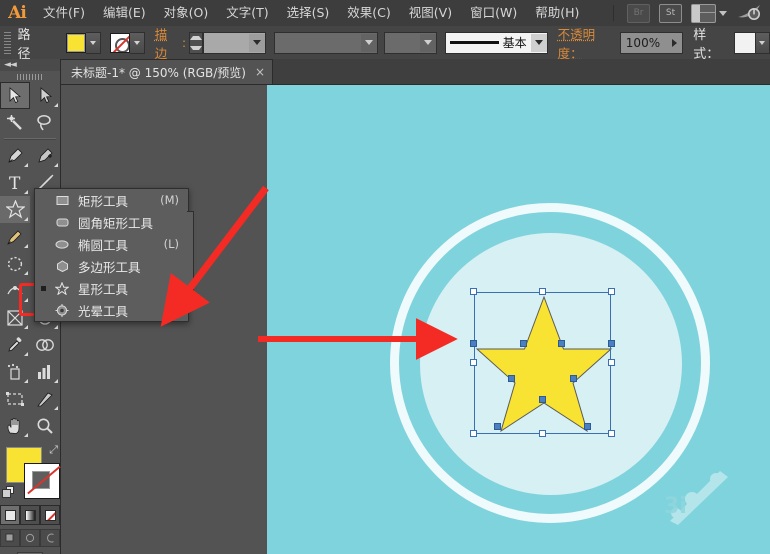 This screenshot has width=770, height=554. What do you see at coordinates (15, 95) in the screenshot?
I see `selection-tool` at bounding box center [15, 95].